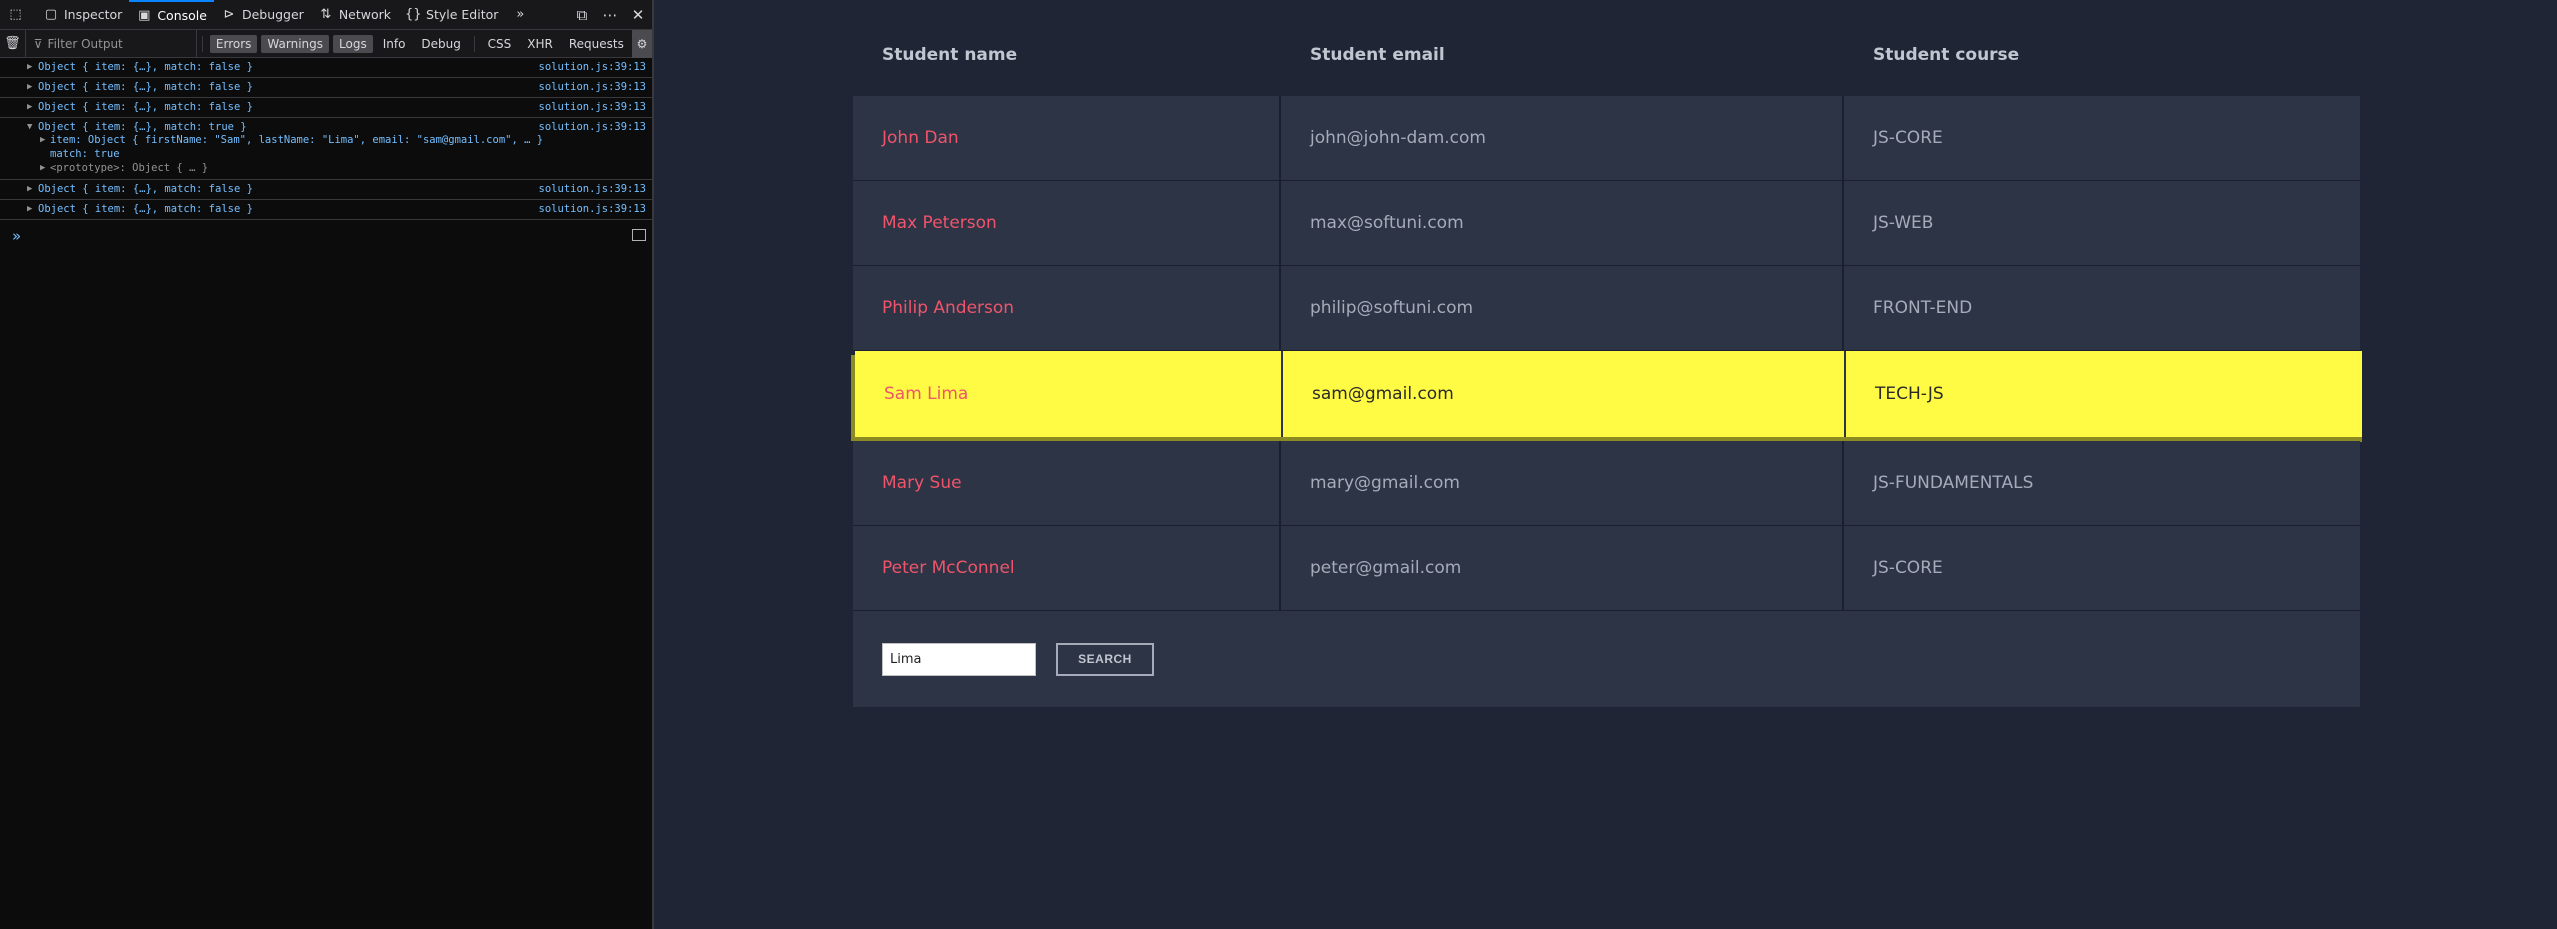  I want to click on dock-icon: ⧉, so click(582, 15).